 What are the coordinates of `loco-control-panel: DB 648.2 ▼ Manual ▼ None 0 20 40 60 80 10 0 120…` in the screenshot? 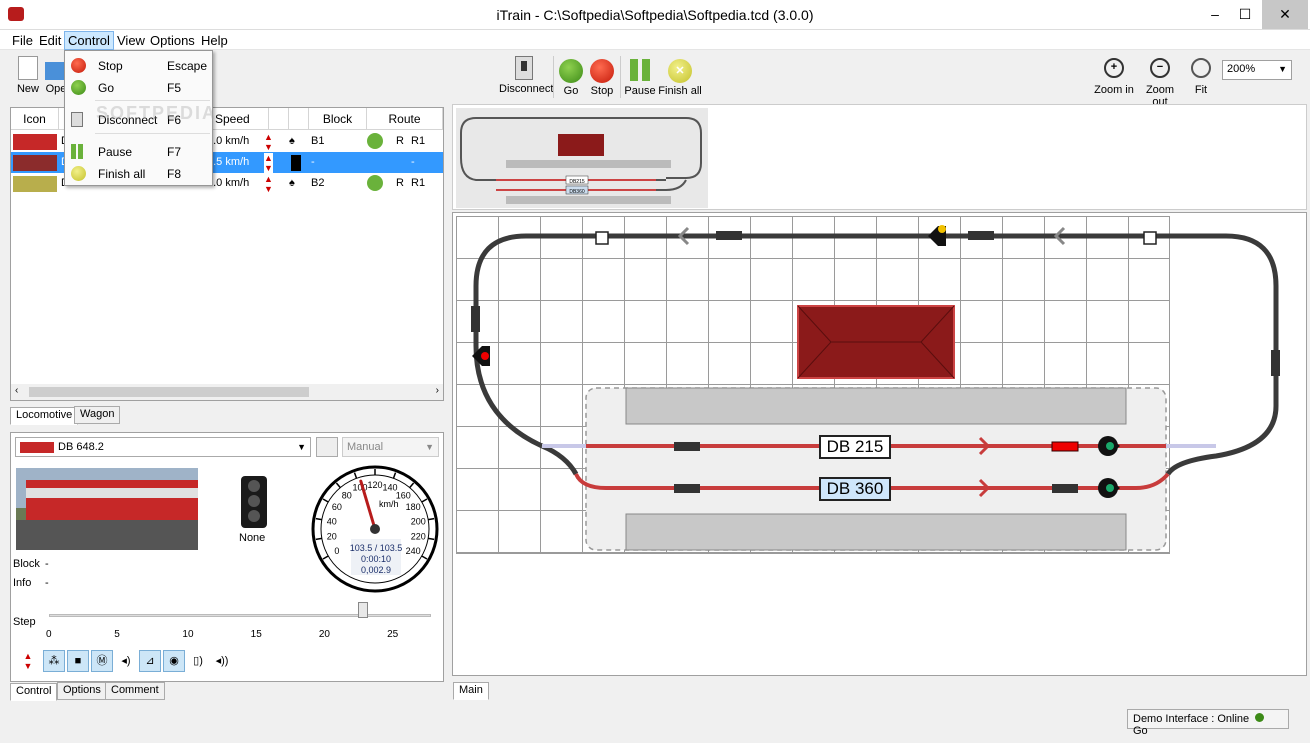 It's located at (227, 557).